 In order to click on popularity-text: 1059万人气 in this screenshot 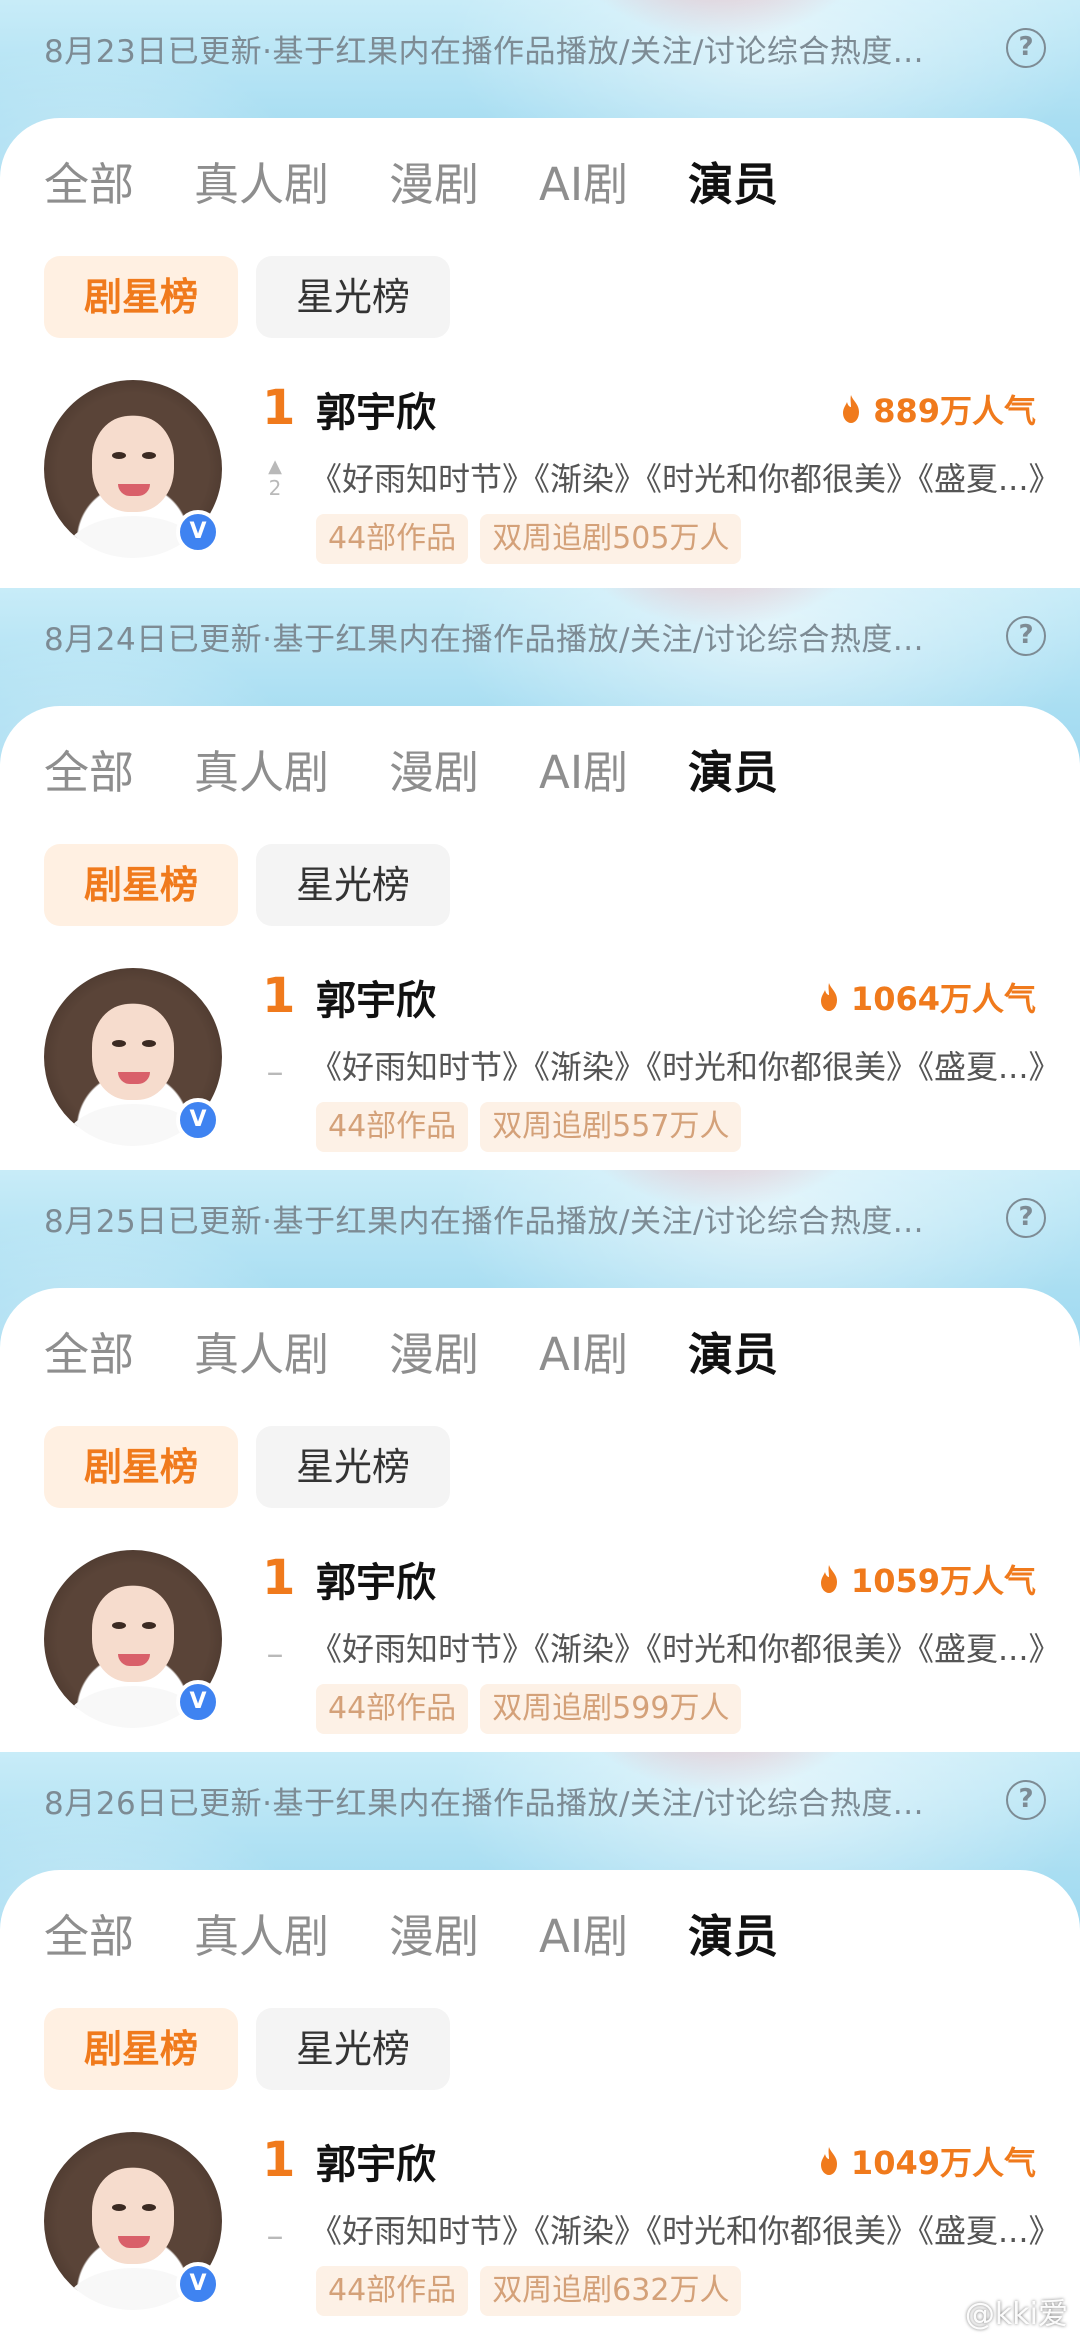, I will do `click(943, 1581)`.